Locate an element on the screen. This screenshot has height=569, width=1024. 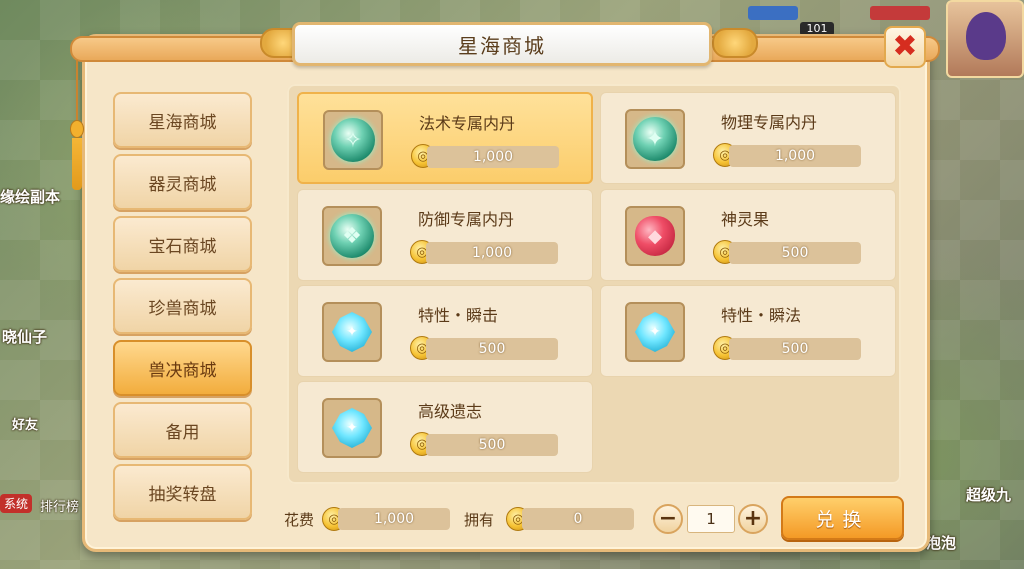
shop-item-card: ✦ 特性・瞬击 ◎ 500 is located at coordinates (445, 331).